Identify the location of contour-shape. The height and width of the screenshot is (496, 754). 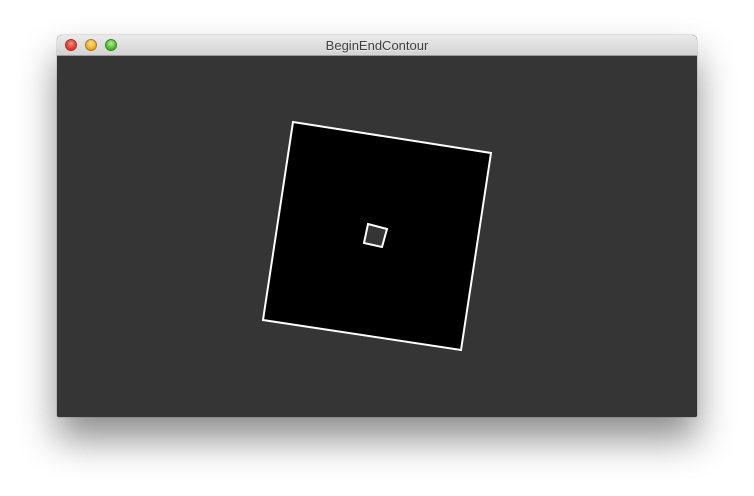
(377, 236).